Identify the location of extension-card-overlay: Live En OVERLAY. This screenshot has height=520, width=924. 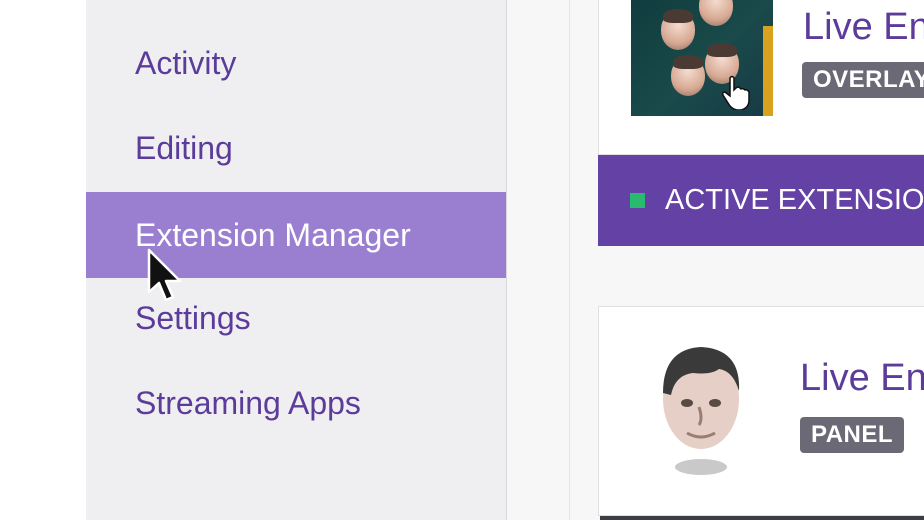
(761, 77).